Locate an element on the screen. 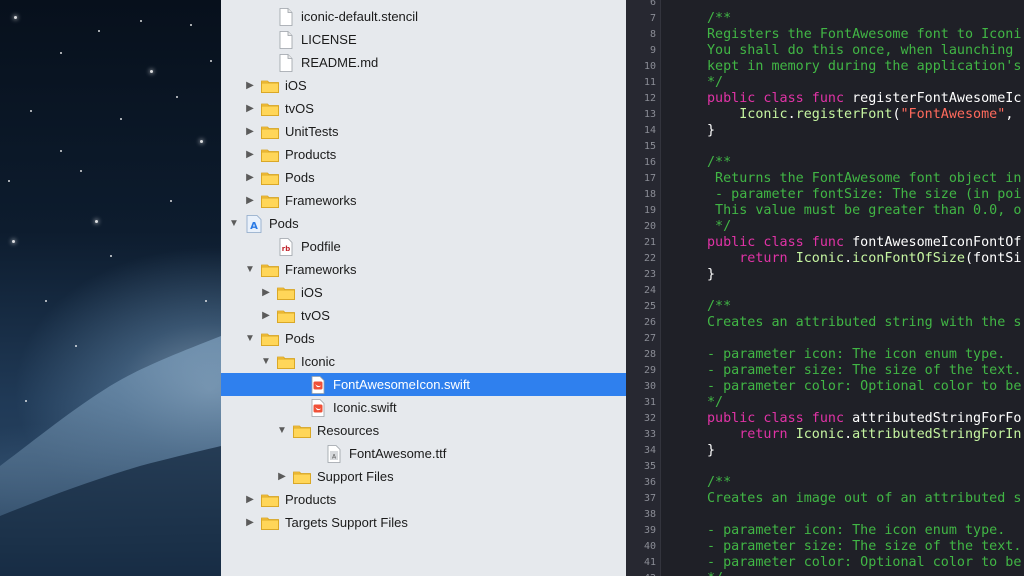 The image size is (1024, 576). navigator-row: ▼ Pods is located at coordinates (423, 338).